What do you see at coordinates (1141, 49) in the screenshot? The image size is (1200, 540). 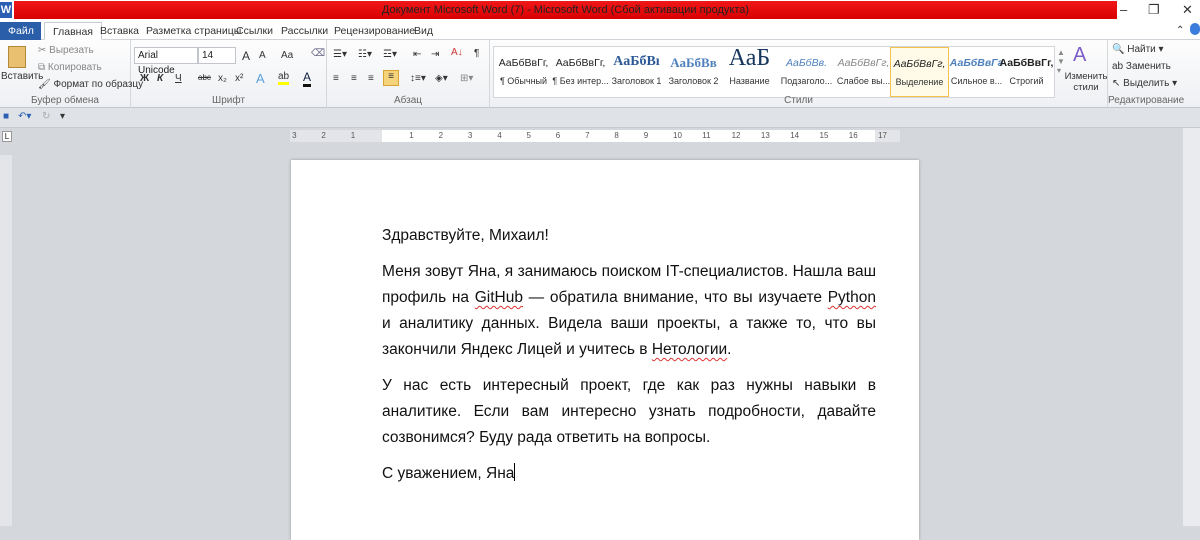 I see `find-label: Найти` at bounding box center [1141, 49].